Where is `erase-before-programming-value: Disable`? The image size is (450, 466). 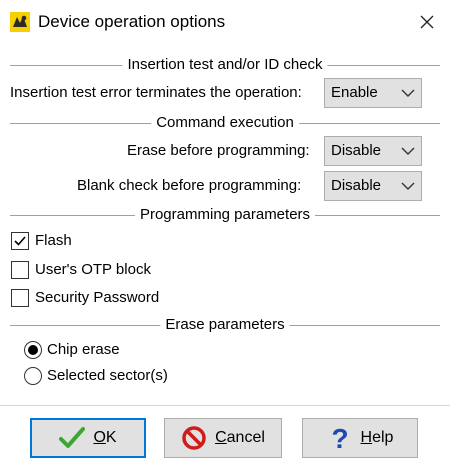 erase-before-programming-value: Disable is located at coordinates (356, 150).